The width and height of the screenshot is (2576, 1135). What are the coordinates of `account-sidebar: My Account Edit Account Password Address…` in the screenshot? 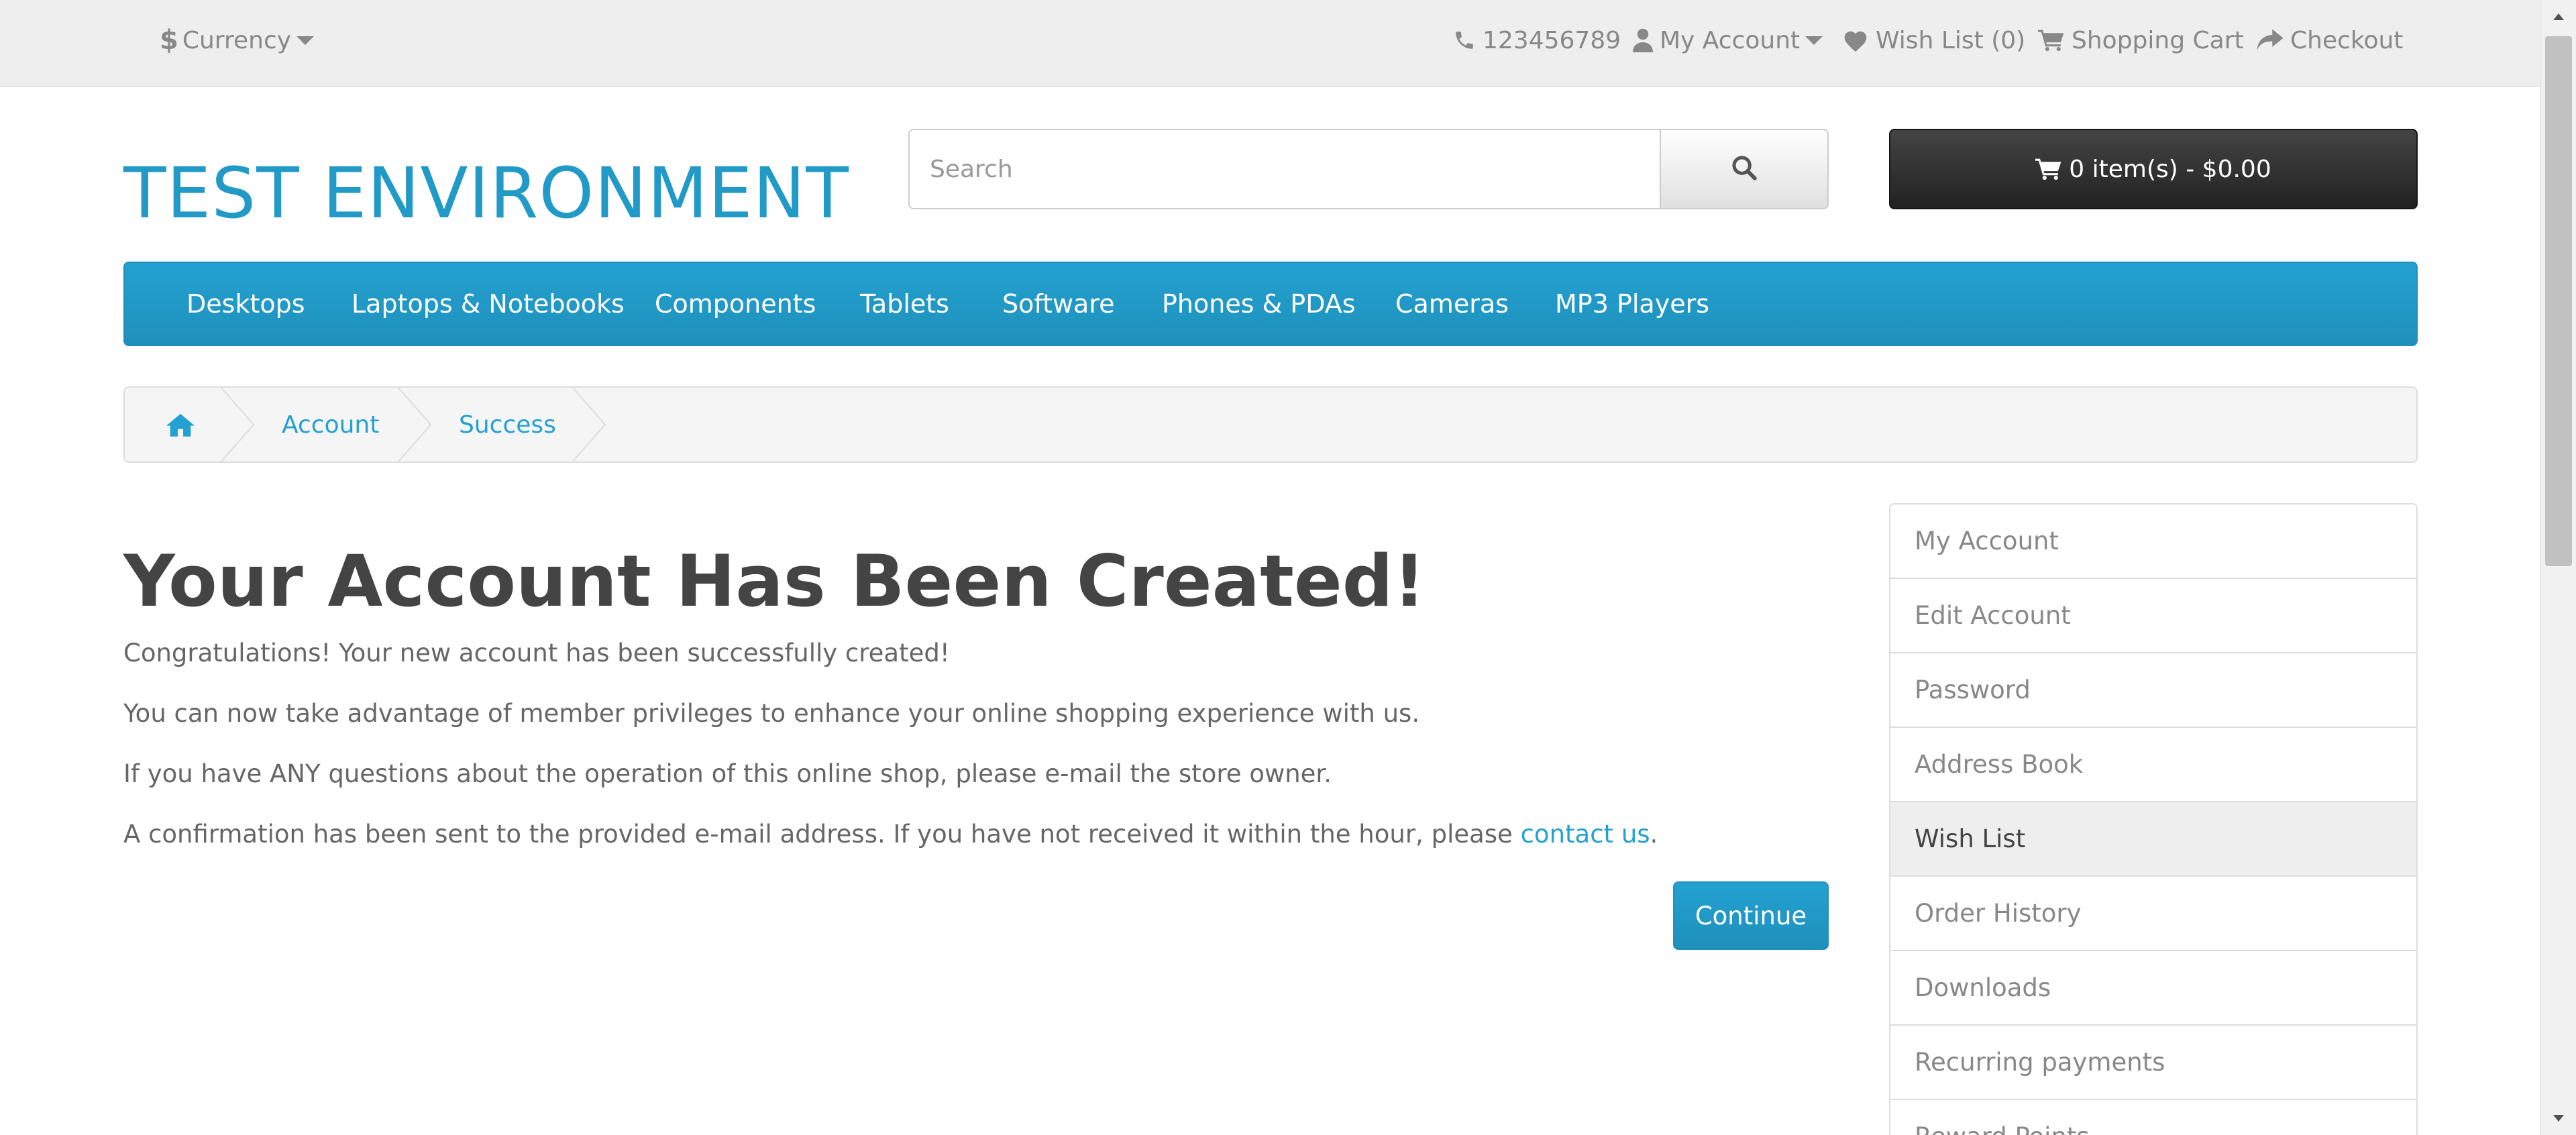 It's located at (2153, 819).